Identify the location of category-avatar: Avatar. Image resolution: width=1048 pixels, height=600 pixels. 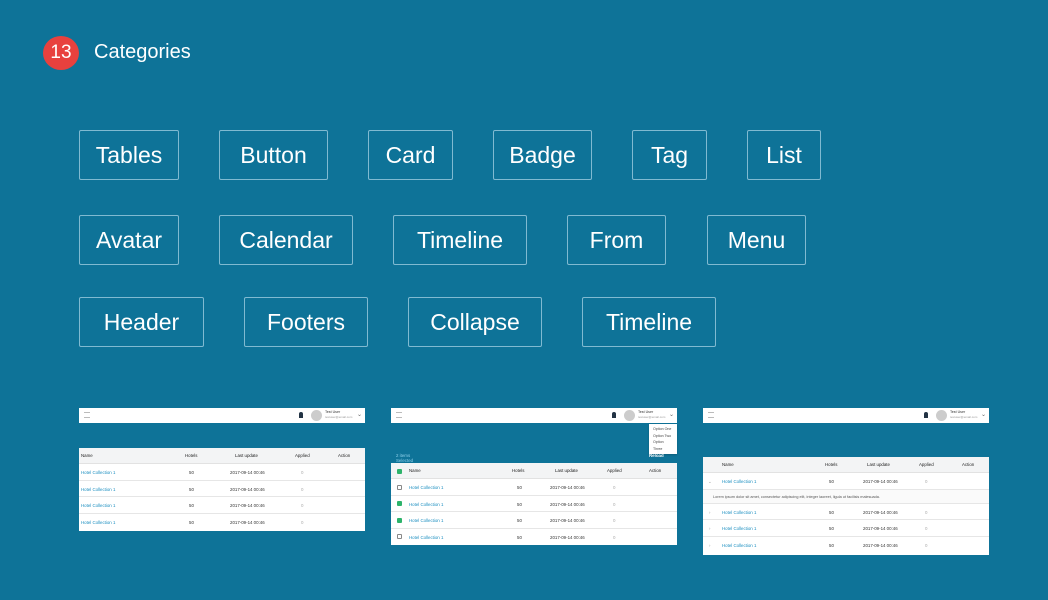
(129, 240).